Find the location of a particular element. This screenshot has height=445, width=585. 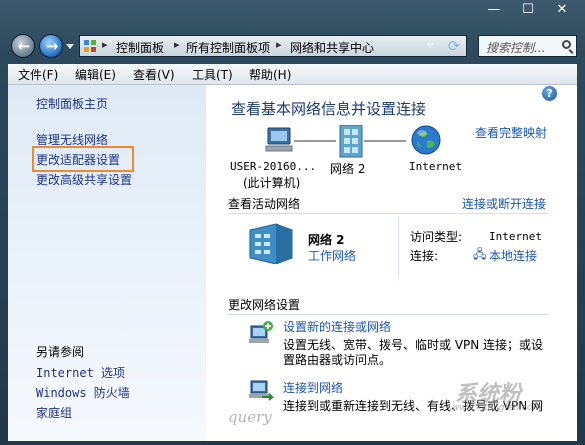

map-network-label: 网络 2 is located at coordinates (347, 168).